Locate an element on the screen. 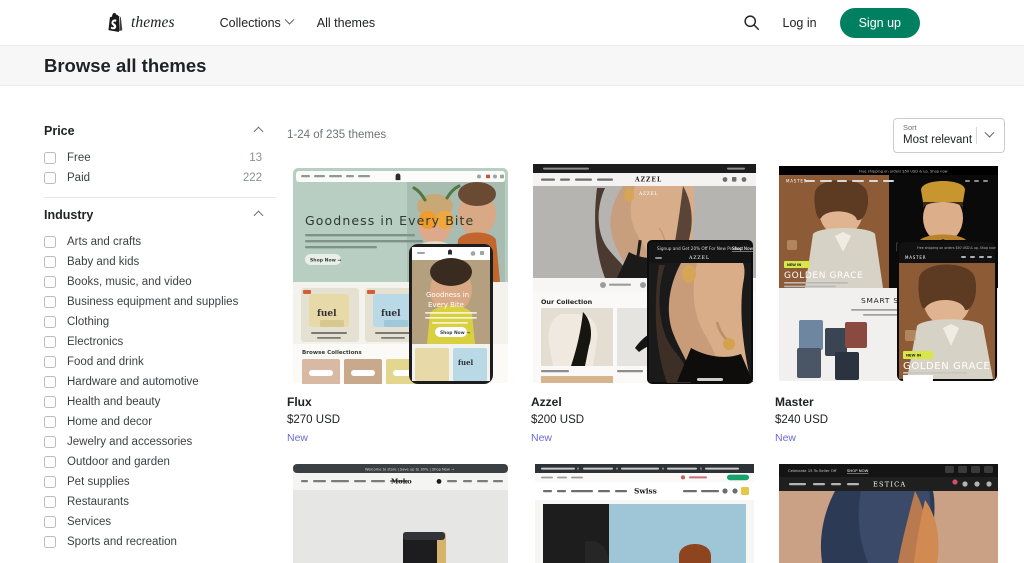 The height and width of the screenshot is (563, 1024). filter-option-paid: Paid 222 is located at coordinates (160, 178).